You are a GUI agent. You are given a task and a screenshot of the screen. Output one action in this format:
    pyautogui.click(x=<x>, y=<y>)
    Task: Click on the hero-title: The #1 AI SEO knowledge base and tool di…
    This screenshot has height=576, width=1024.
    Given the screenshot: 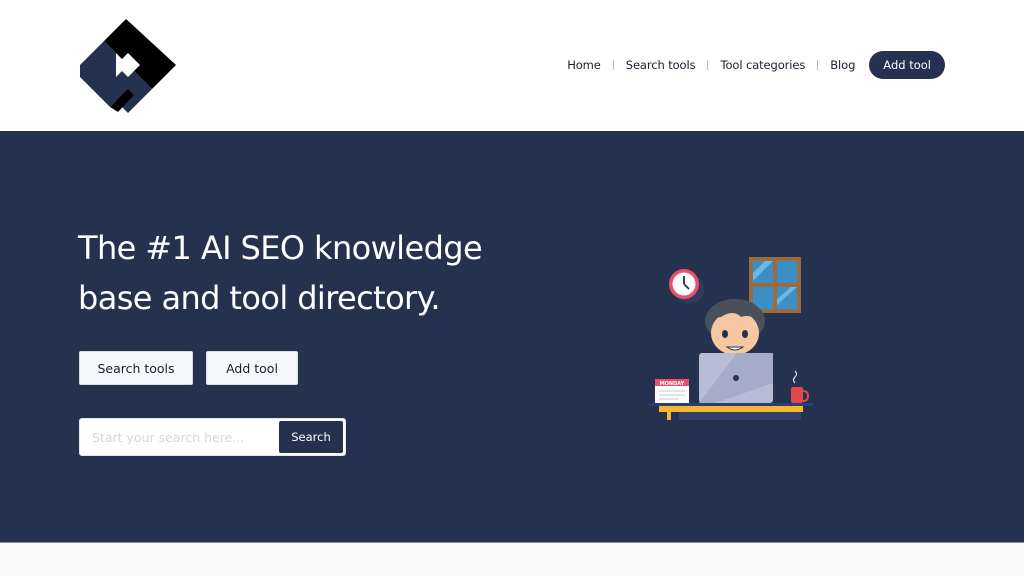 What is the action you would take?
    pyautogui.click(x=318, y=273)
    